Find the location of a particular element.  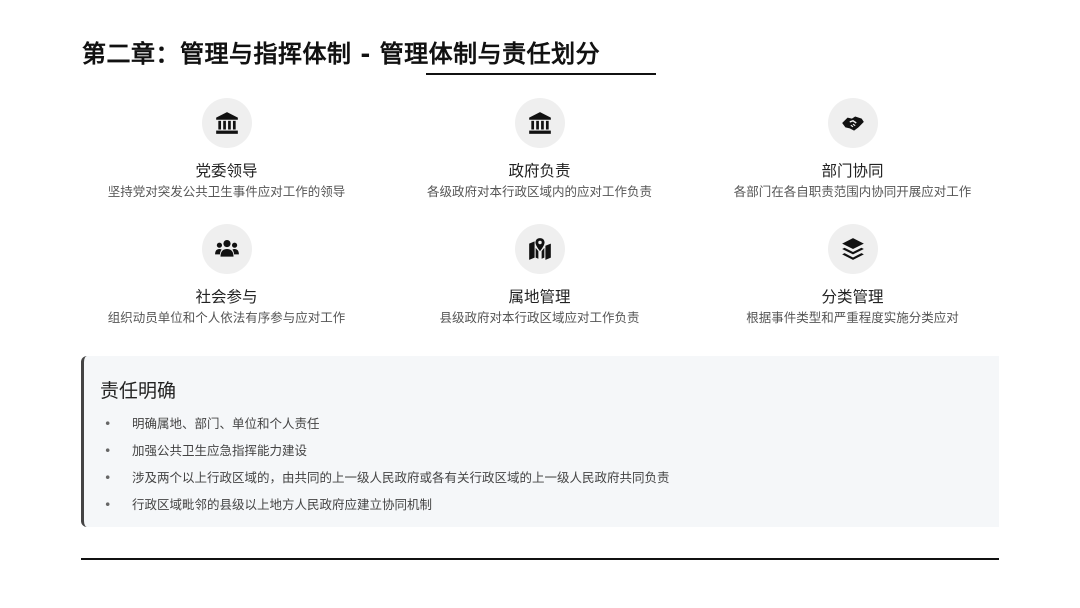

card-title: 党委领导 is located at coordinates (226, 171).